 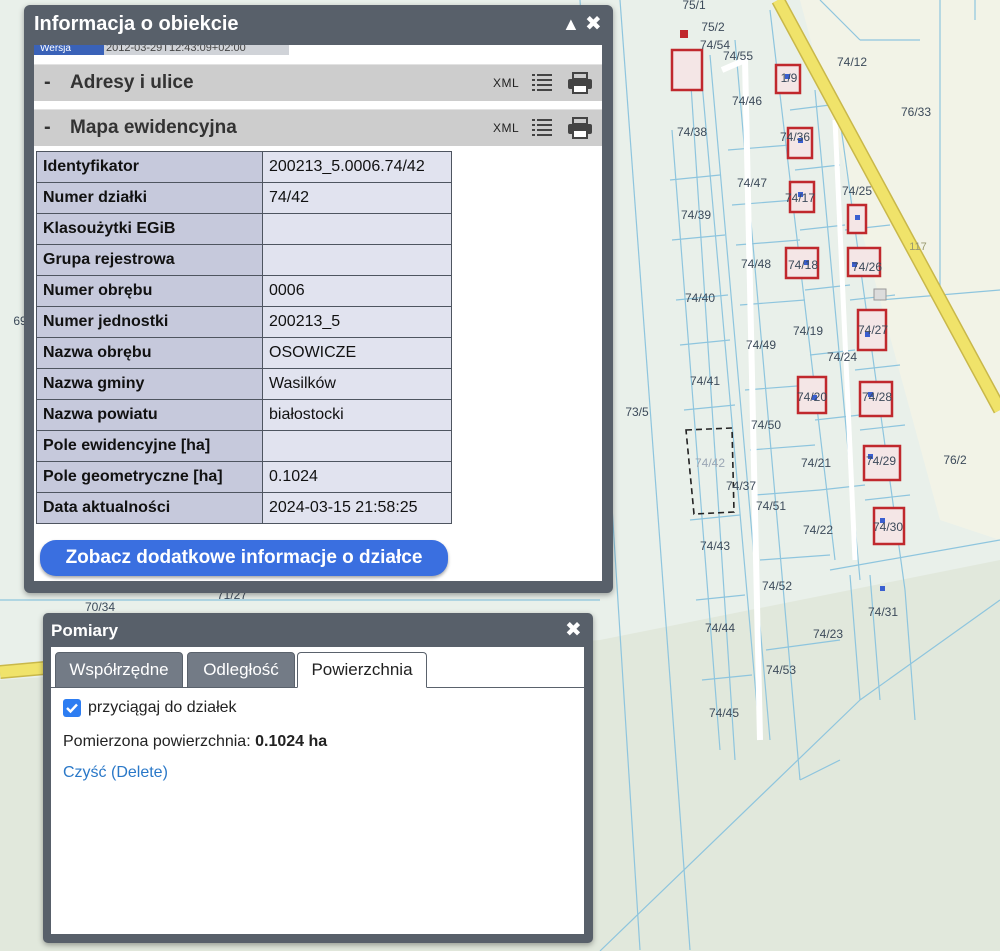 I want to click on parcel-label: 76/2, so click(x=954, y=460).